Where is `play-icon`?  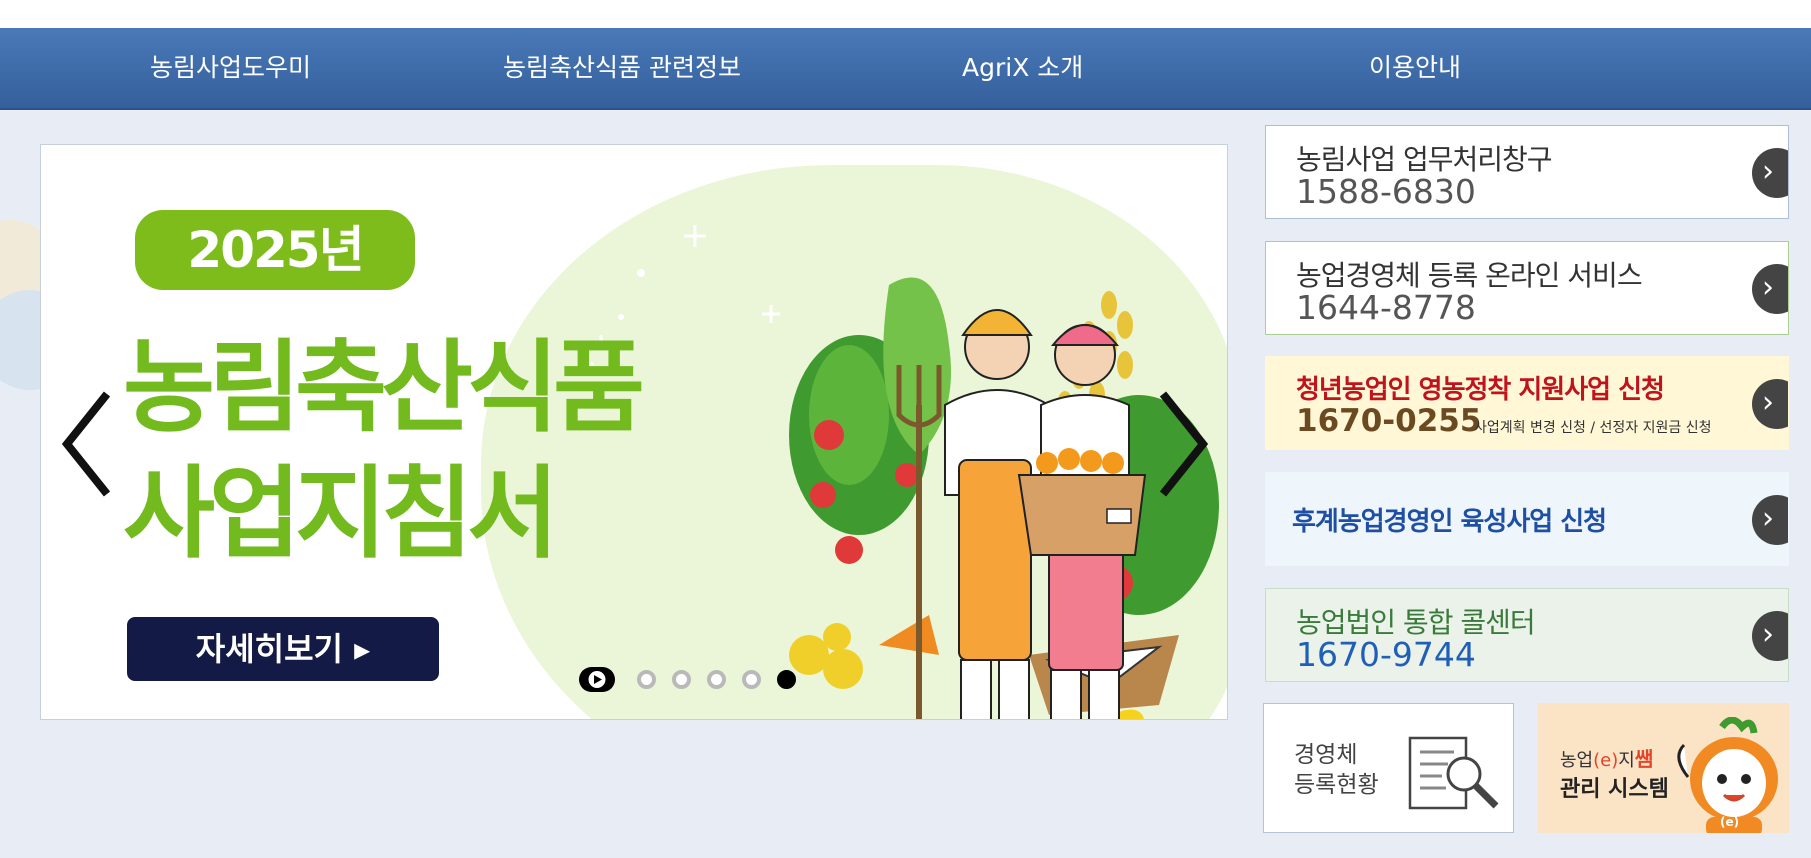
play-icon is located at coordinates (597, 679).